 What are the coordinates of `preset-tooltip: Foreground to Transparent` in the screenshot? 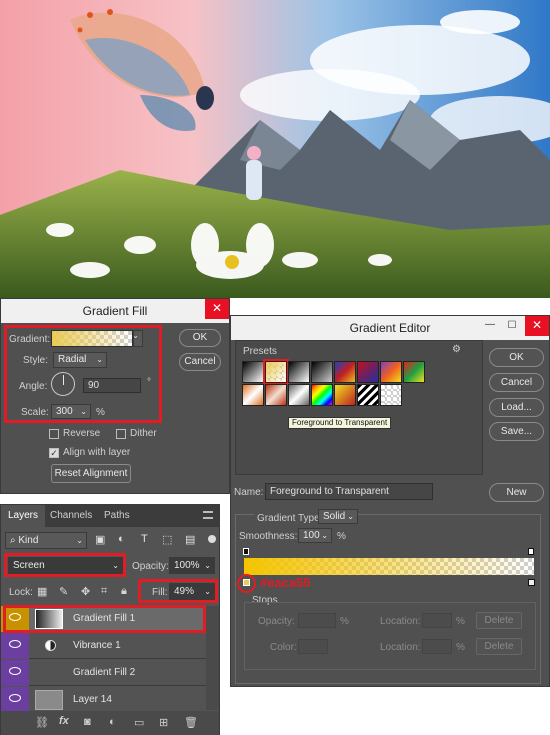 It's located at (340, 423).